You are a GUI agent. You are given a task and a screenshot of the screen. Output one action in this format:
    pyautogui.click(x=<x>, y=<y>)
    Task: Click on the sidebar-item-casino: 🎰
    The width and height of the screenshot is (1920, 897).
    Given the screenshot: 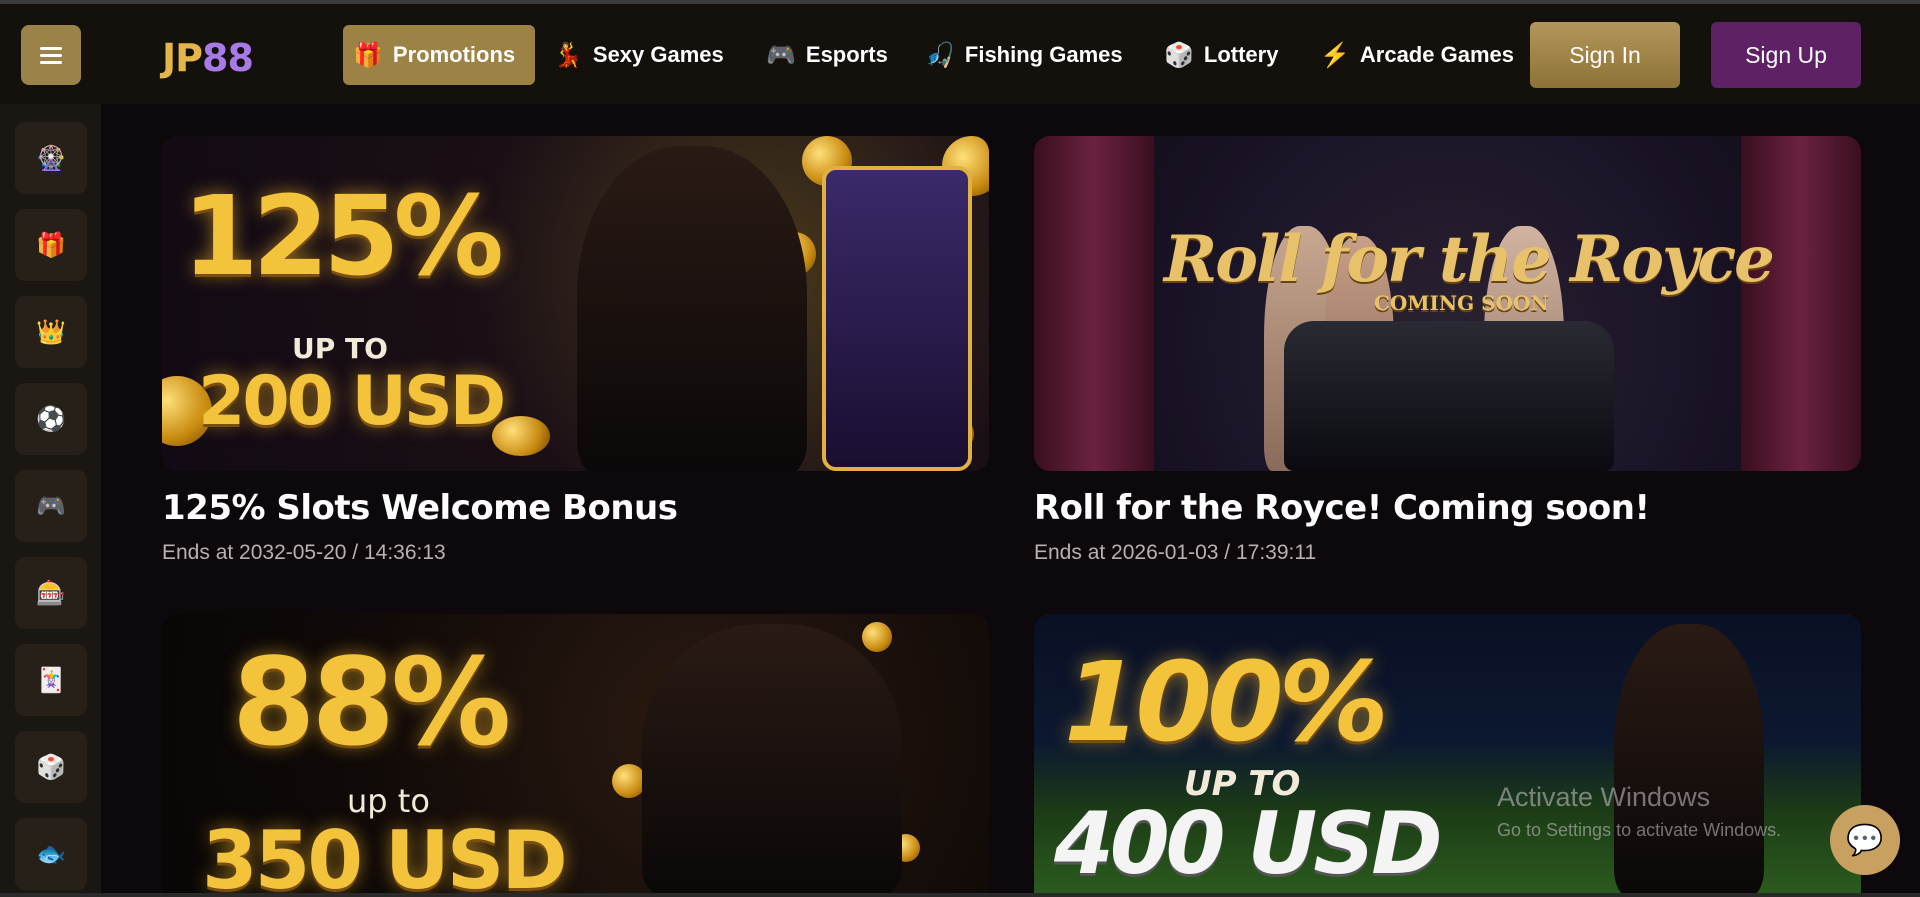 What is the action you would take?
    pyautogui.click(x=51, y=593)
    